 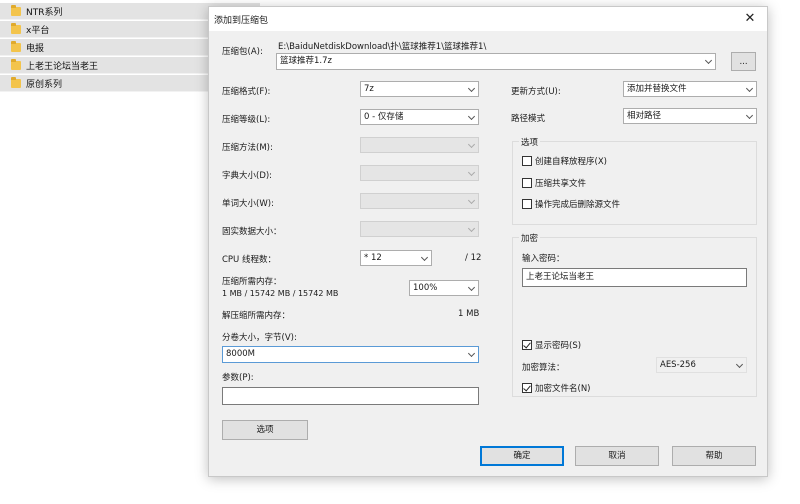 I want to click on update-value: 添加并替换文件, so click(x=657, y=89).